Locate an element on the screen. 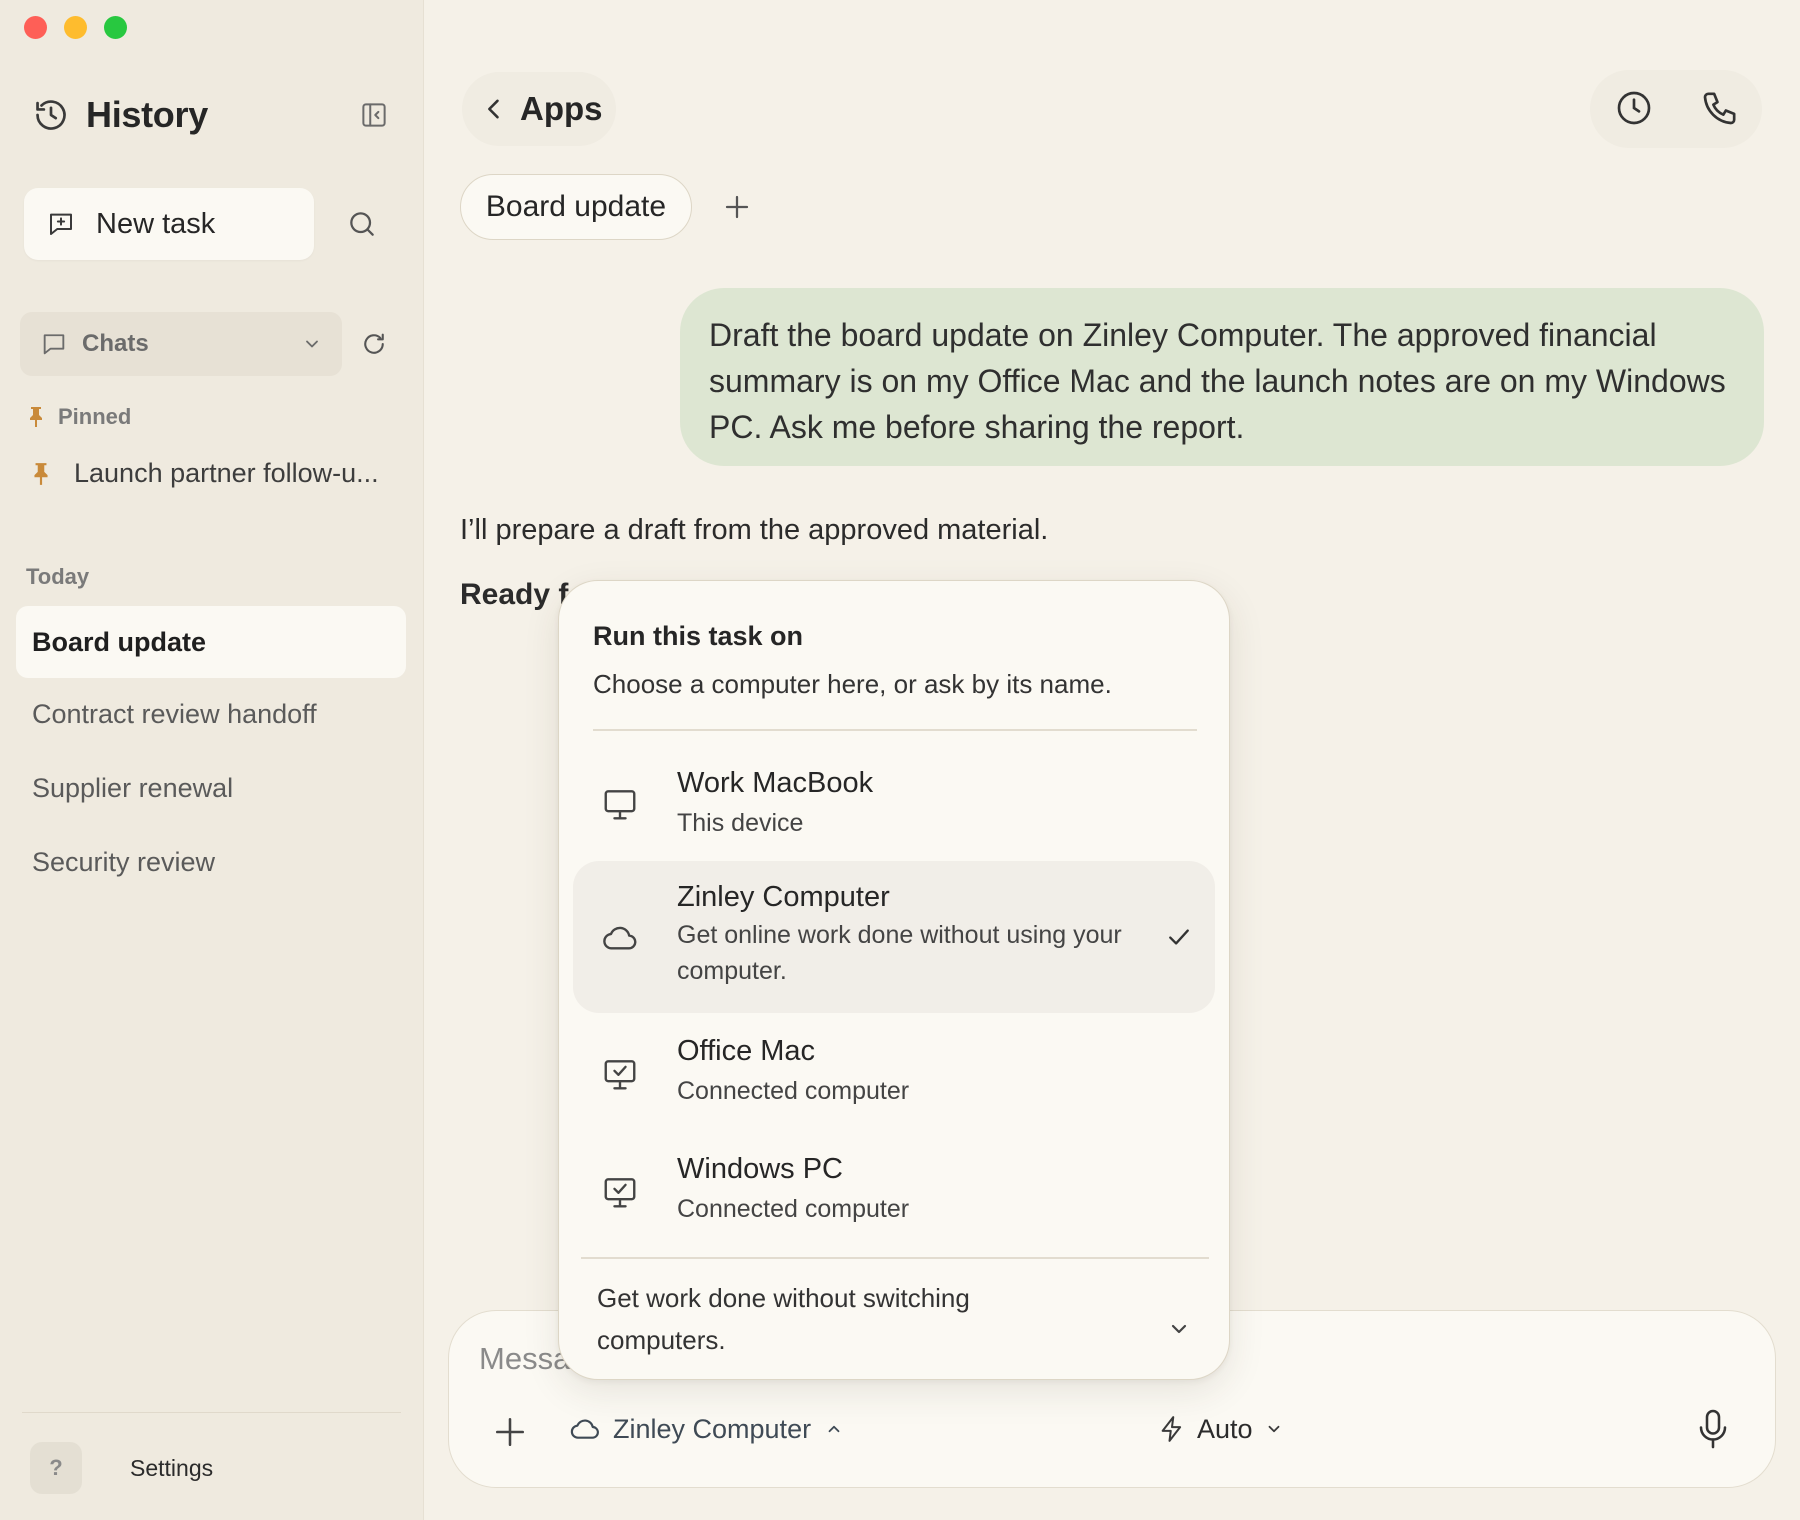 The width and height of the screenshot is (1800, 1520). option-office-mac: Office Mac Connected computer is located at coordinates (894, 1074).